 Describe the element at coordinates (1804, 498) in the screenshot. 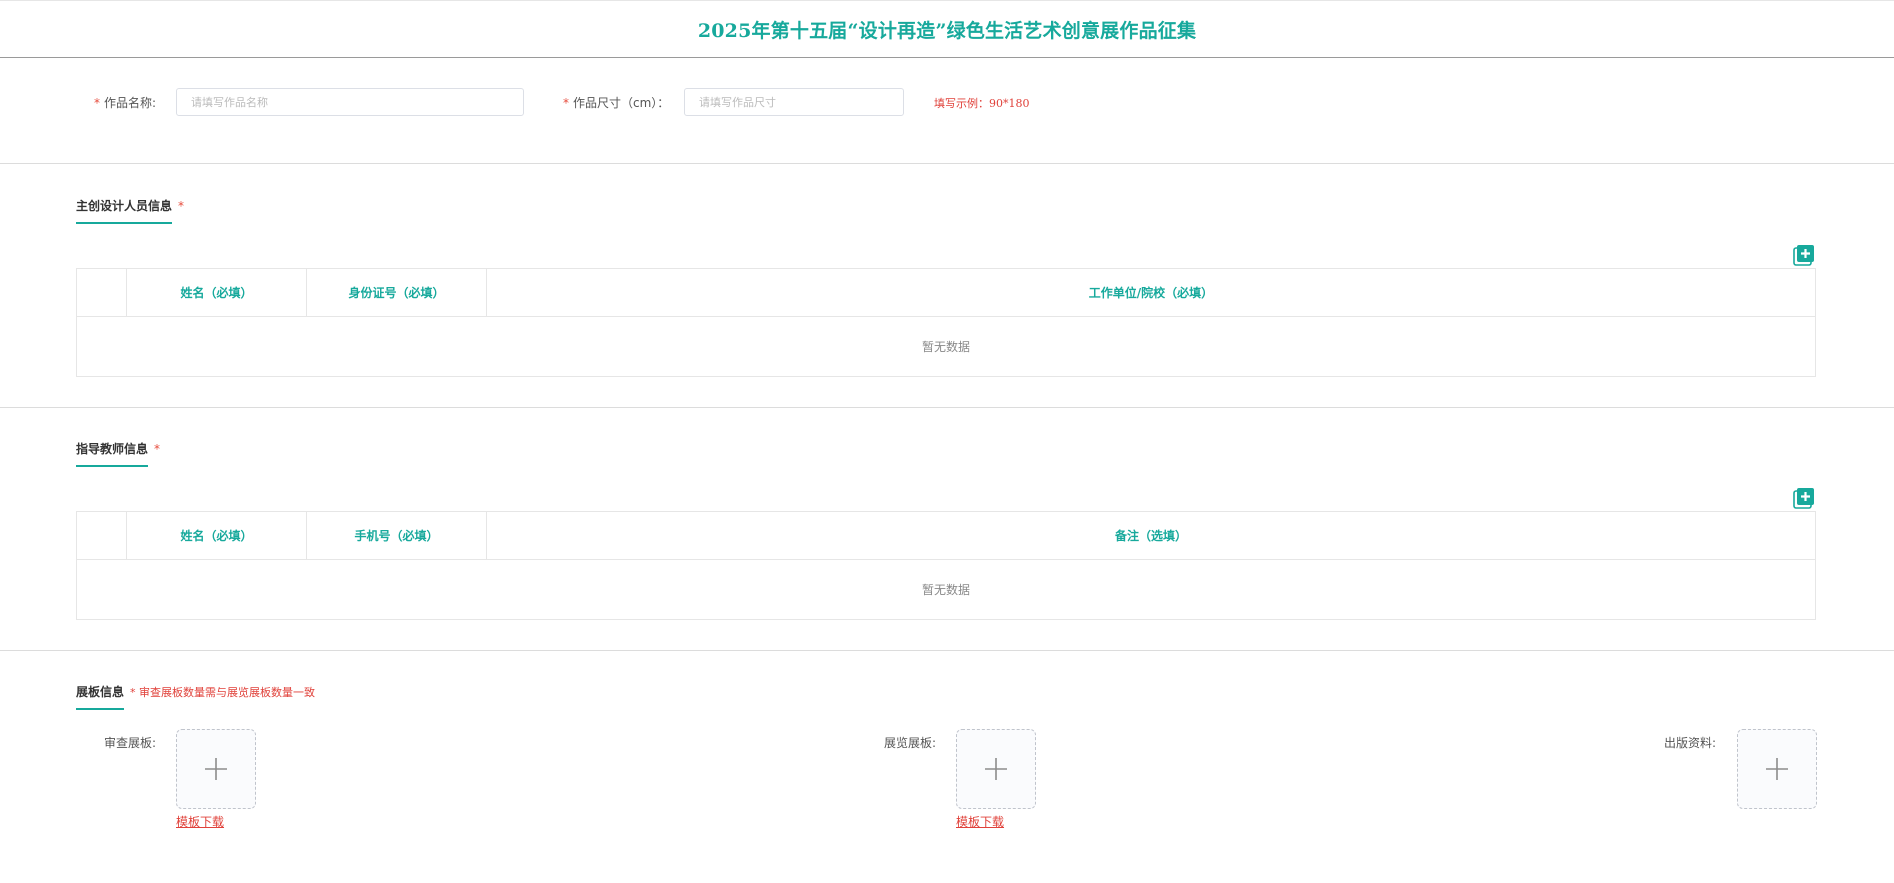

I see `add-teacher-icon` at that location.